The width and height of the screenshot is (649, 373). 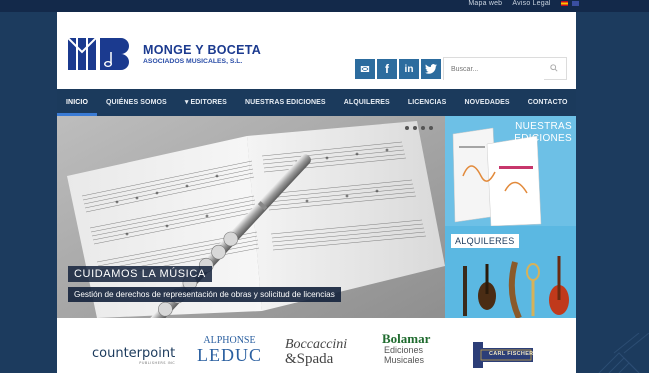 What do you see at coordinates (77, 102) in the screenshot?
I see `nav-inicio: INICIO` at bounding box center [77, 102].